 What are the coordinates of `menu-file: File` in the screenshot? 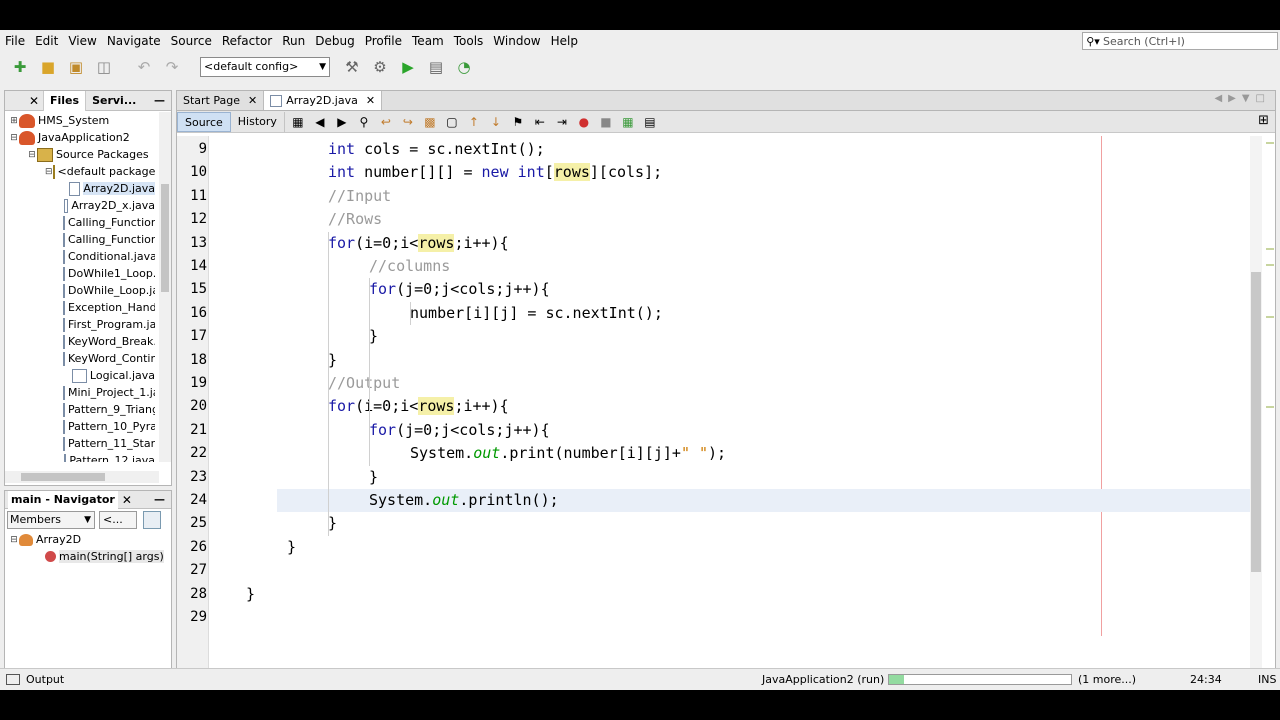 It's located at (15, 41).